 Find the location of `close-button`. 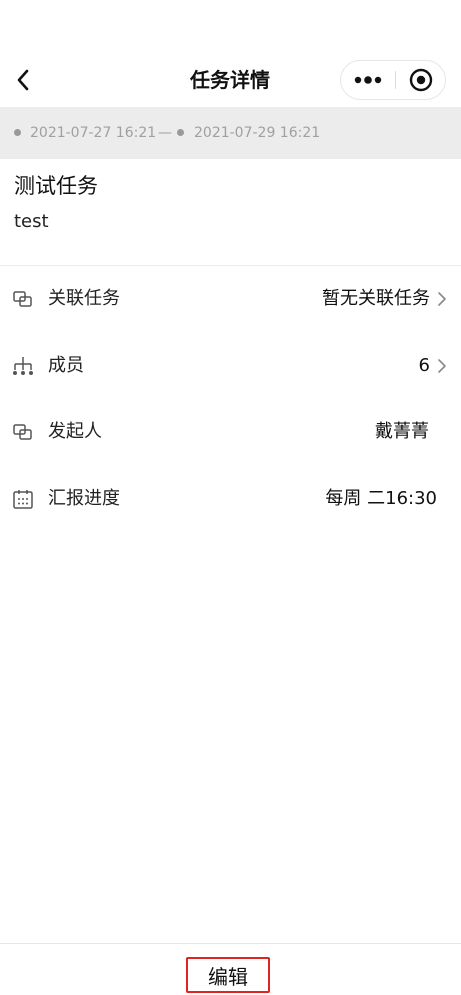

close-button is located at coordinates (421, 80).